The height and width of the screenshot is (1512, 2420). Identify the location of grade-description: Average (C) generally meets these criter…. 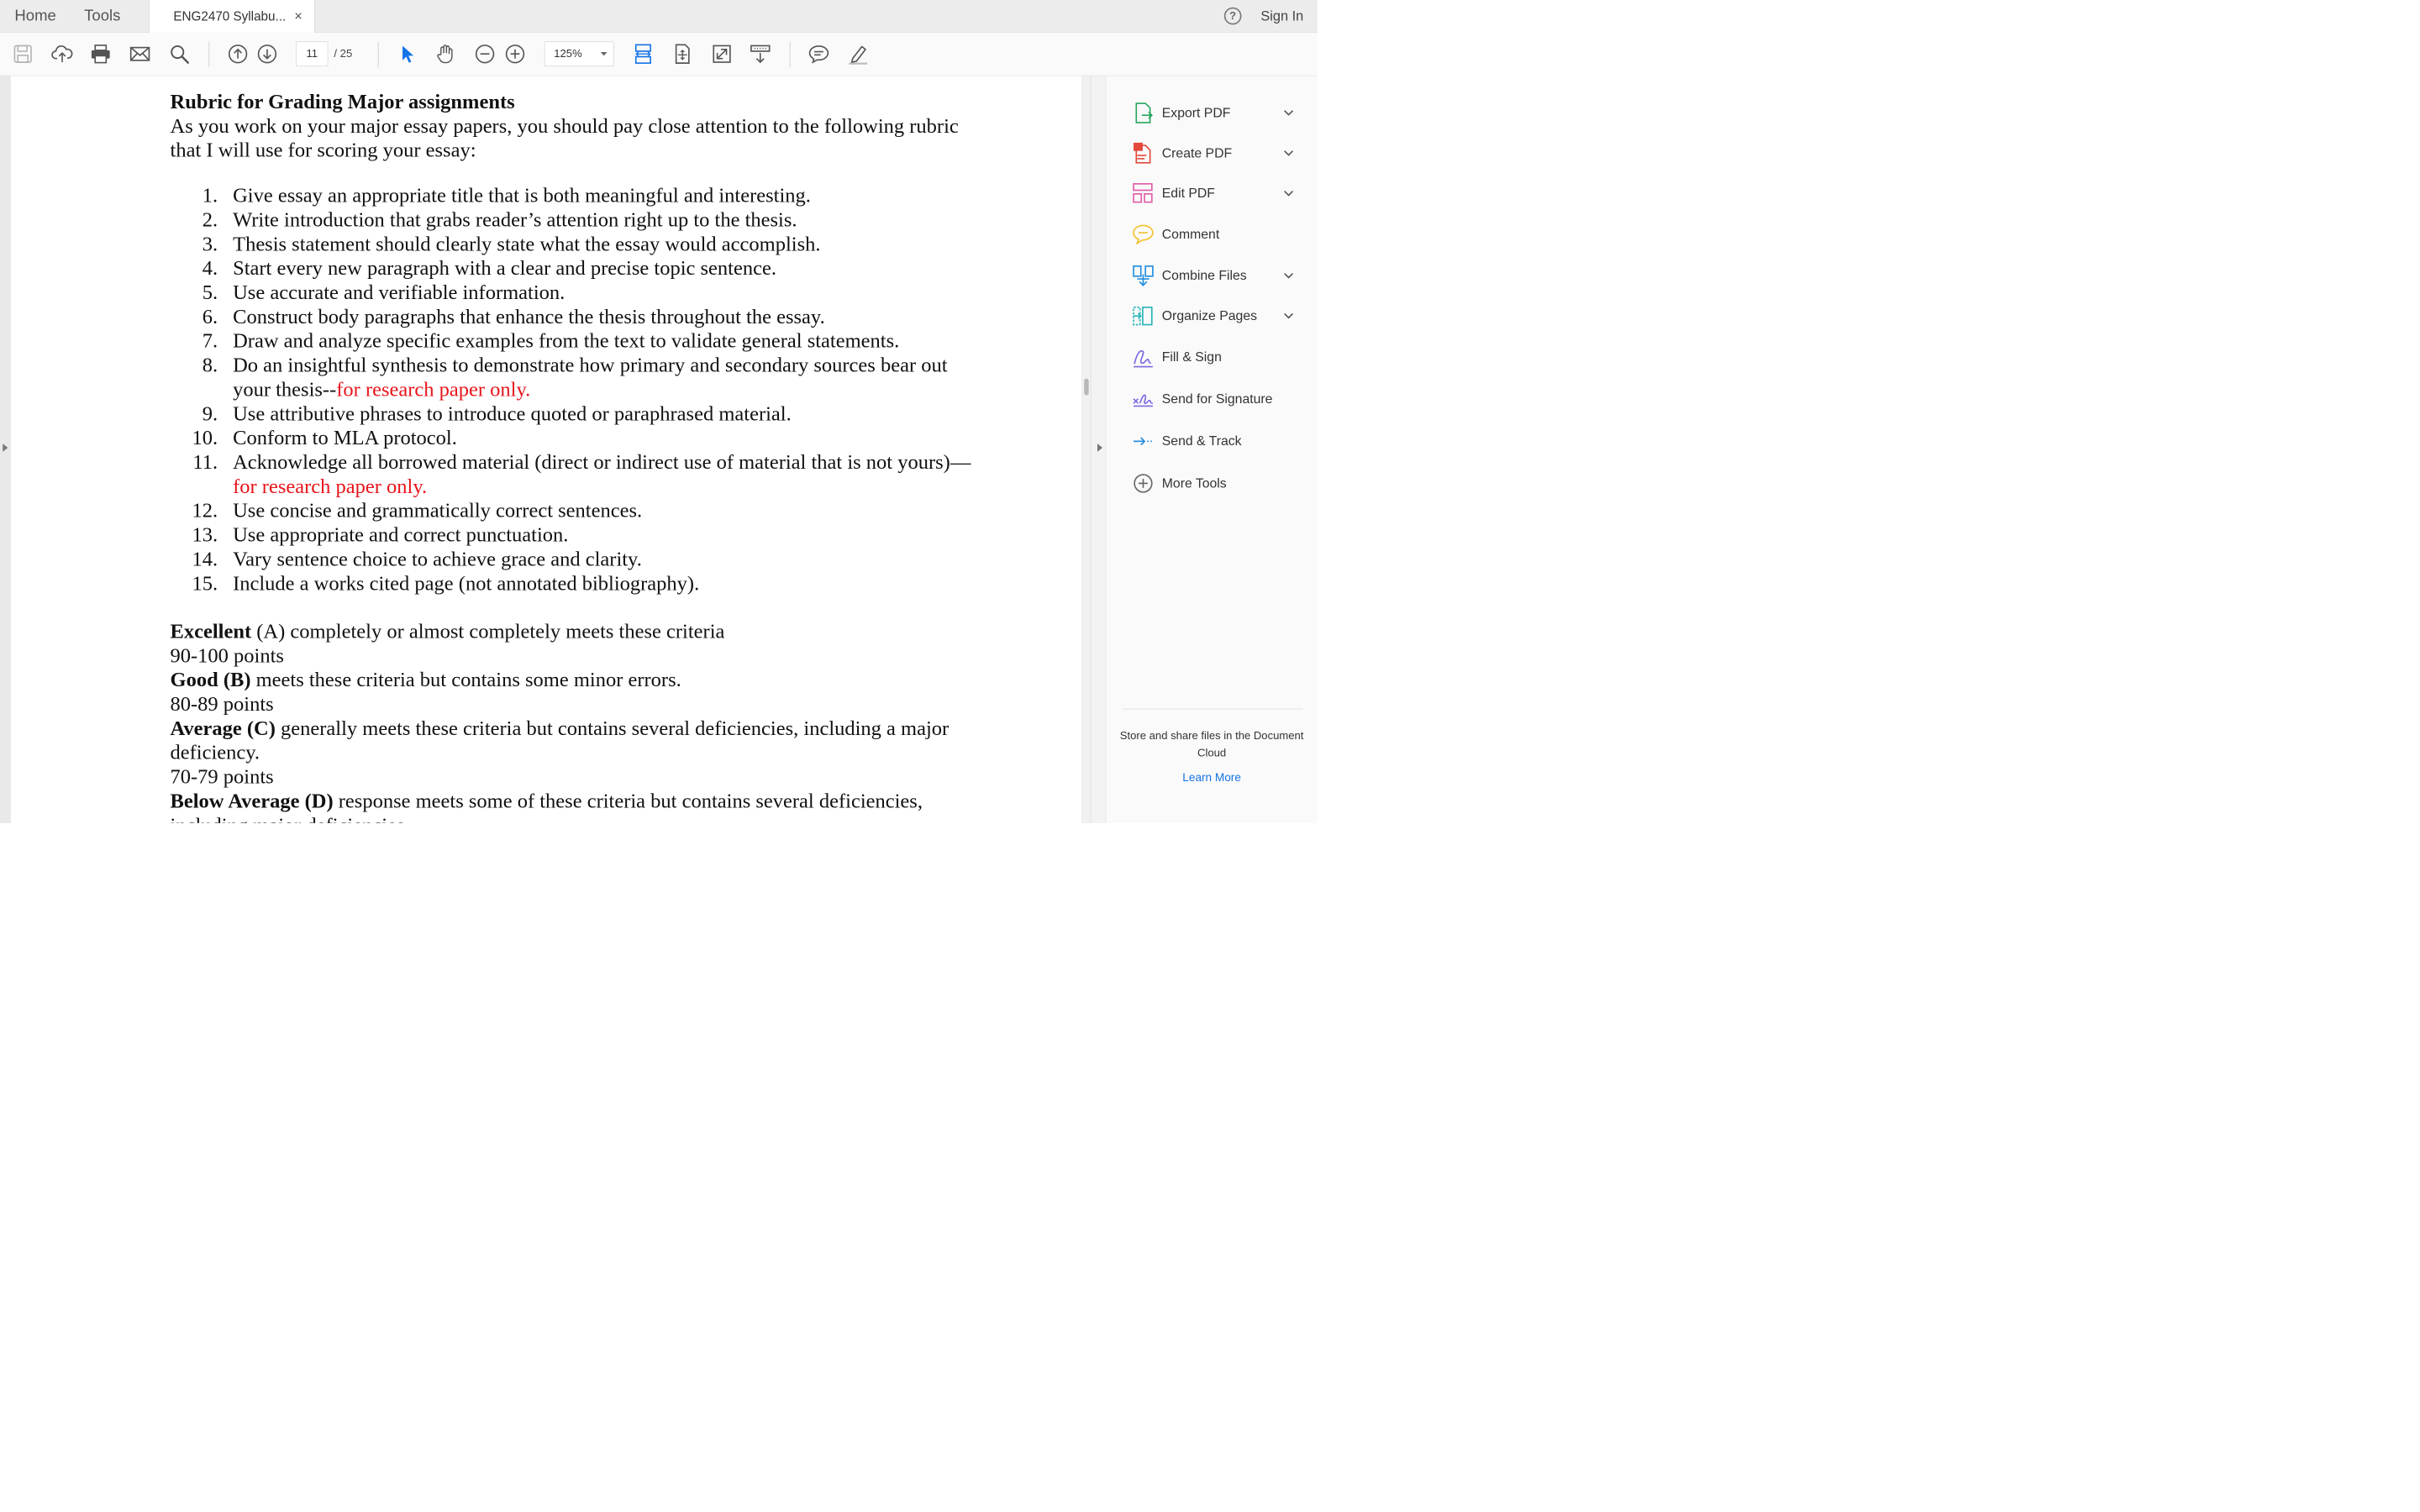
(573, 741).